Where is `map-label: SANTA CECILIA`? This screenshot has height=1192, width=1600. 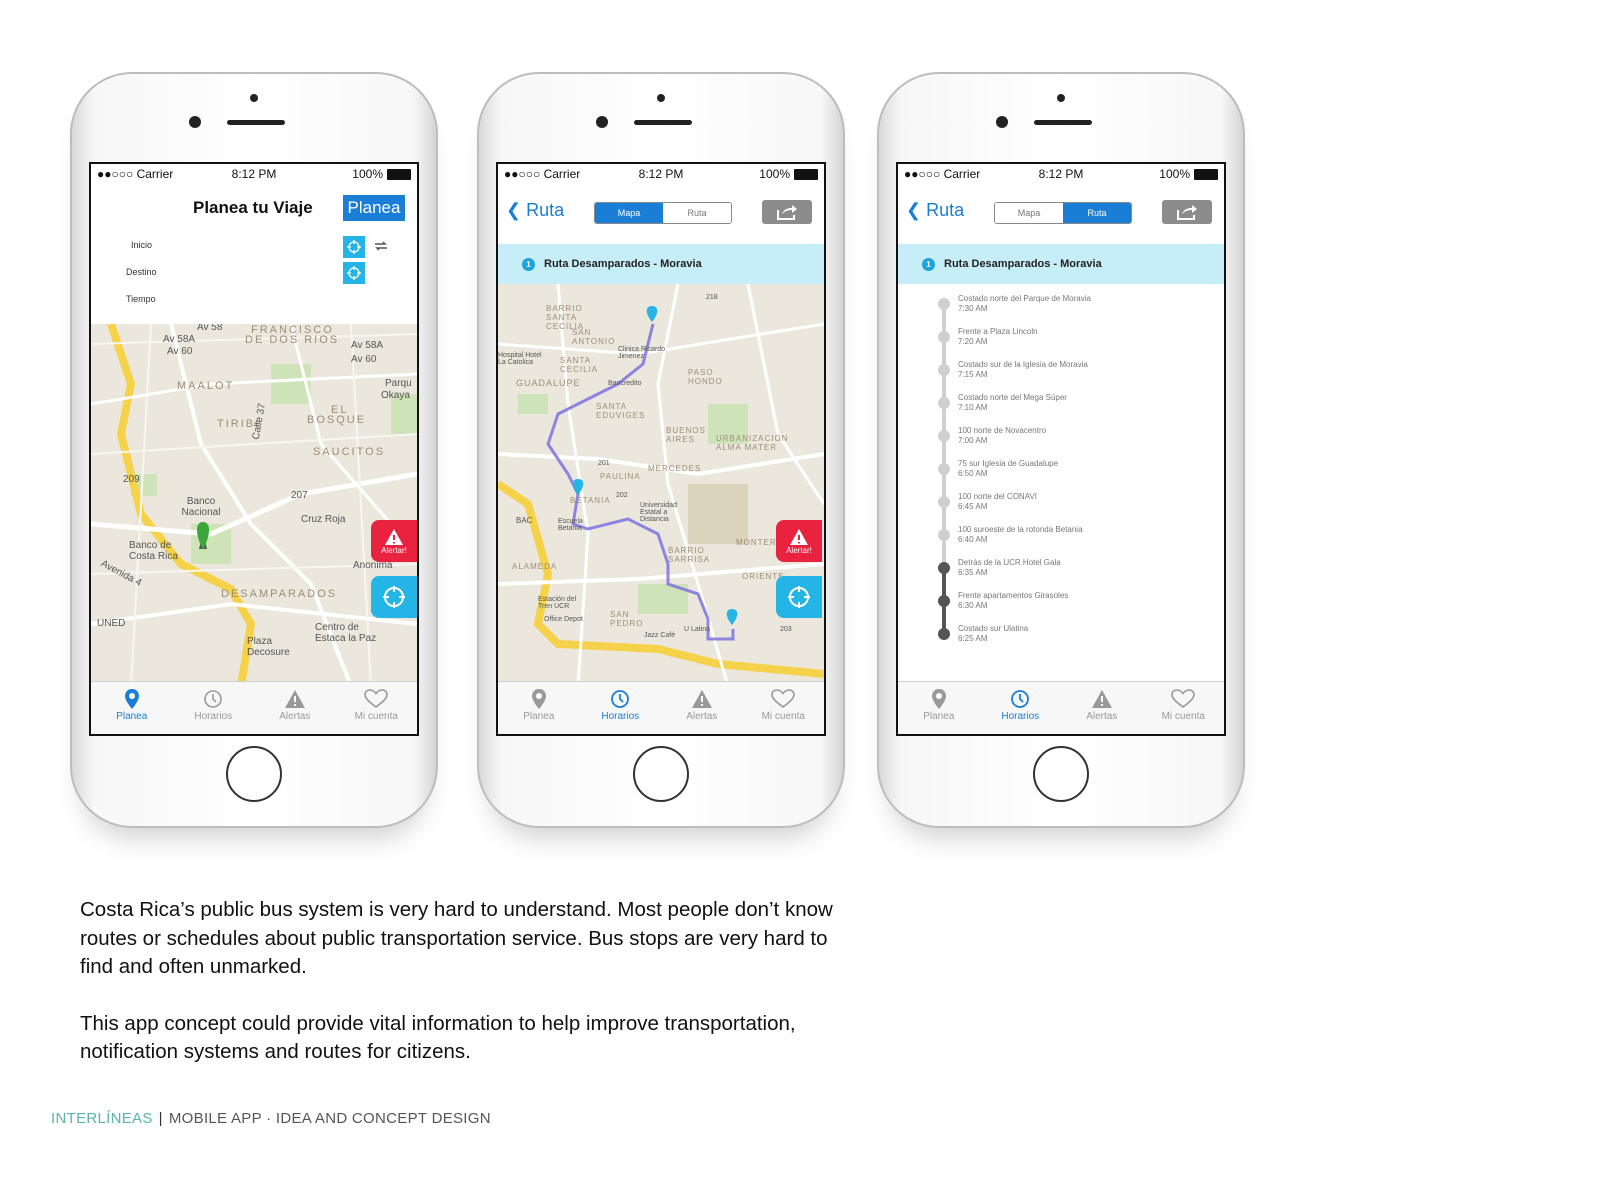
map-label: SANTA CECILIA is located at coordinates (579, 365).